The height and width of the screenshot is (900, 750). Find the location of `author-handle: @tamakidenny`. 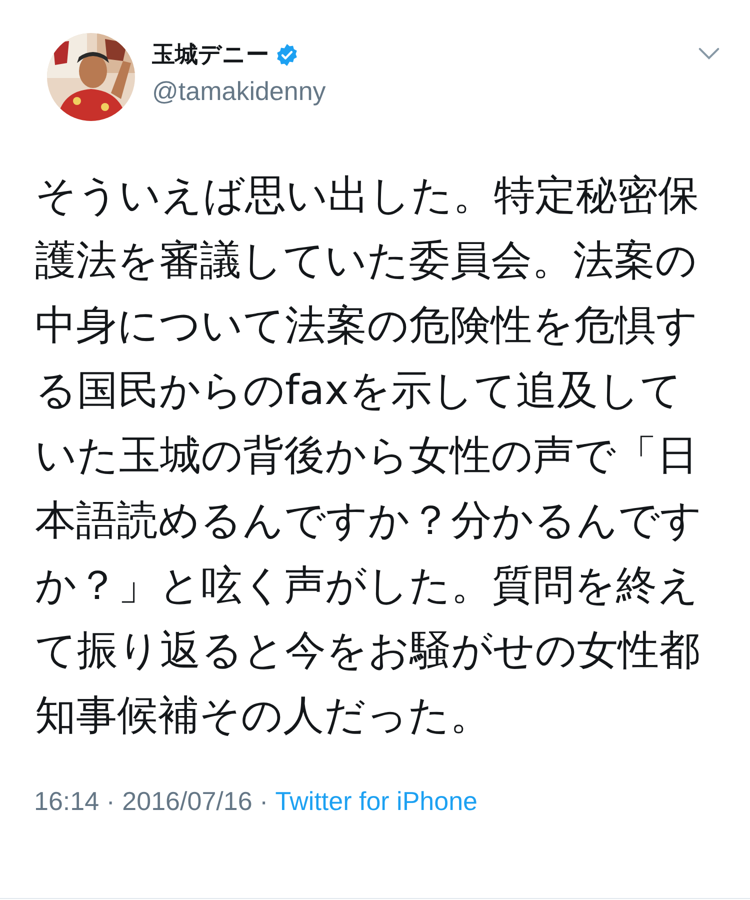

author-handle: @tamakidenny is located at coordinates (239, 91).